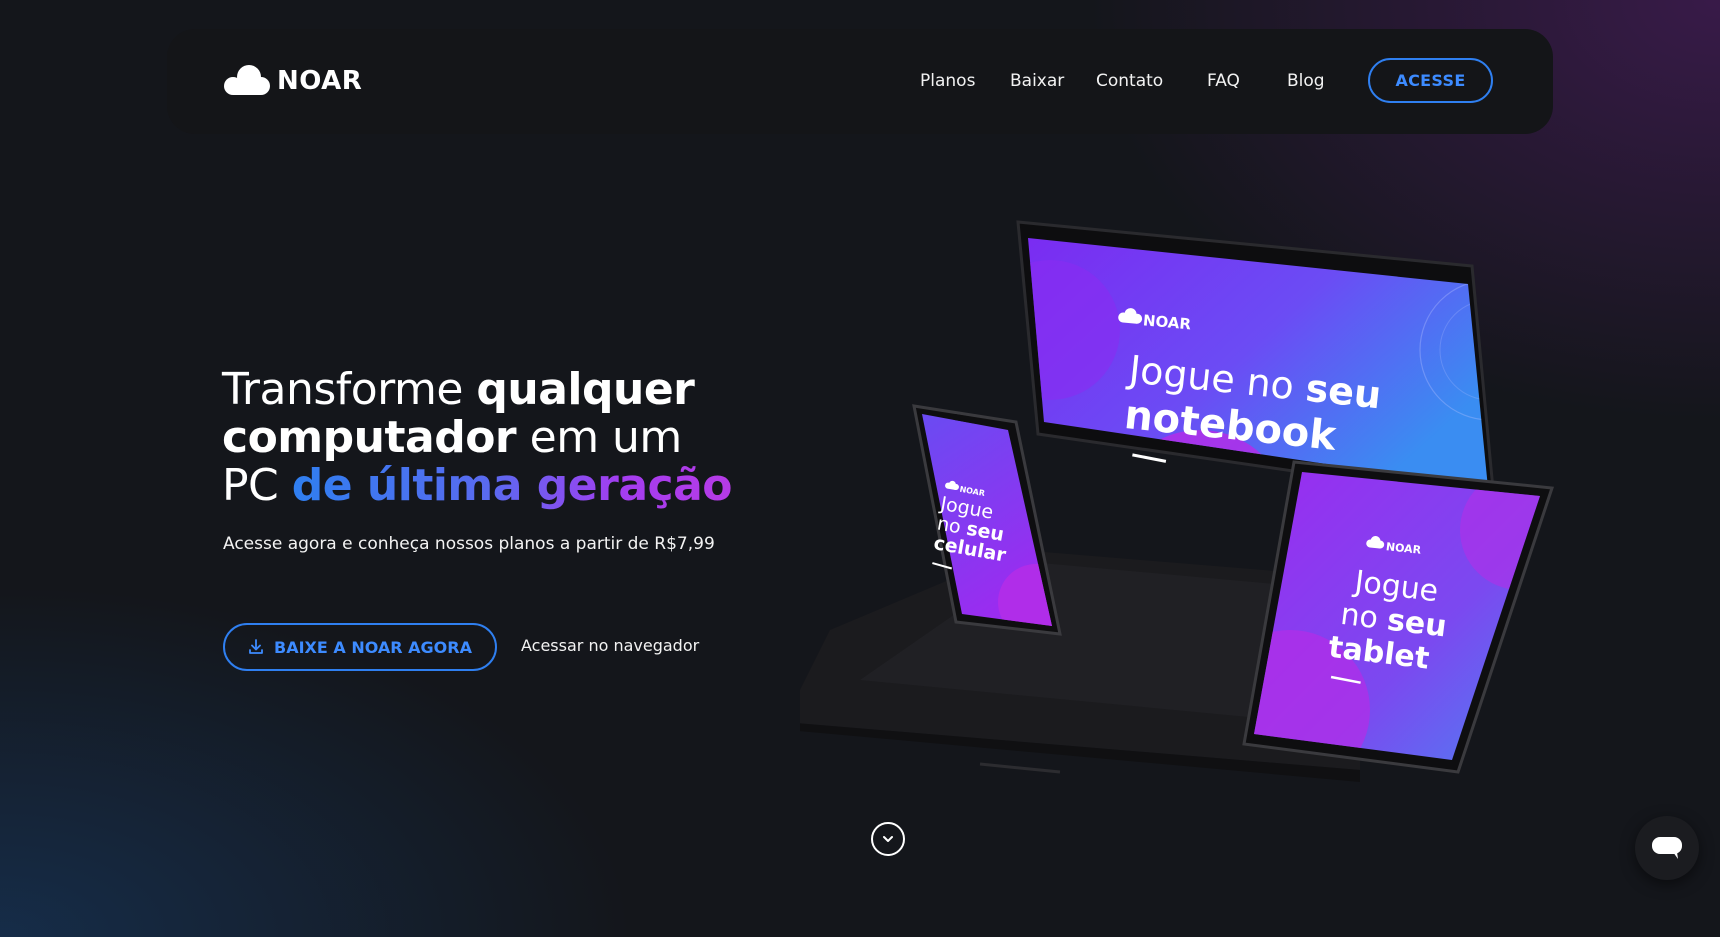 Image resolution: width=1720 pixels, height=937 pixels. I want to click on brand-name: NOAR, so click(320, 81).